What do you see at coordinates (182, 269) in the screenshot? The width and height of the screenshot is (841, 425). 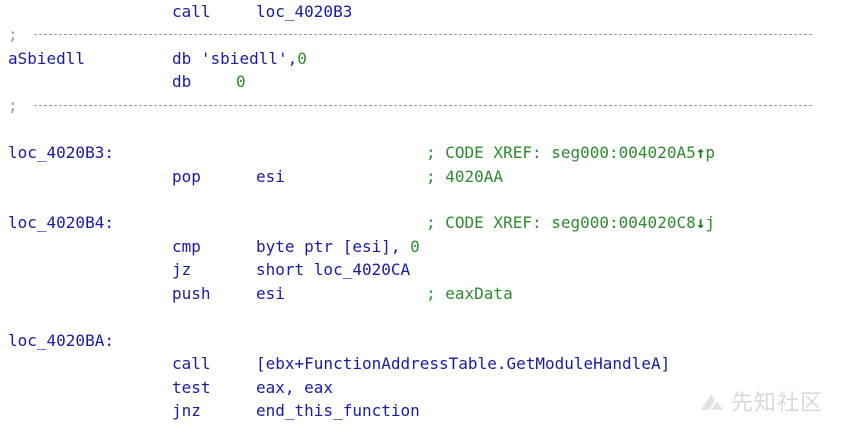 I see `mnemonic: jz` at bounding box center [182, 269].